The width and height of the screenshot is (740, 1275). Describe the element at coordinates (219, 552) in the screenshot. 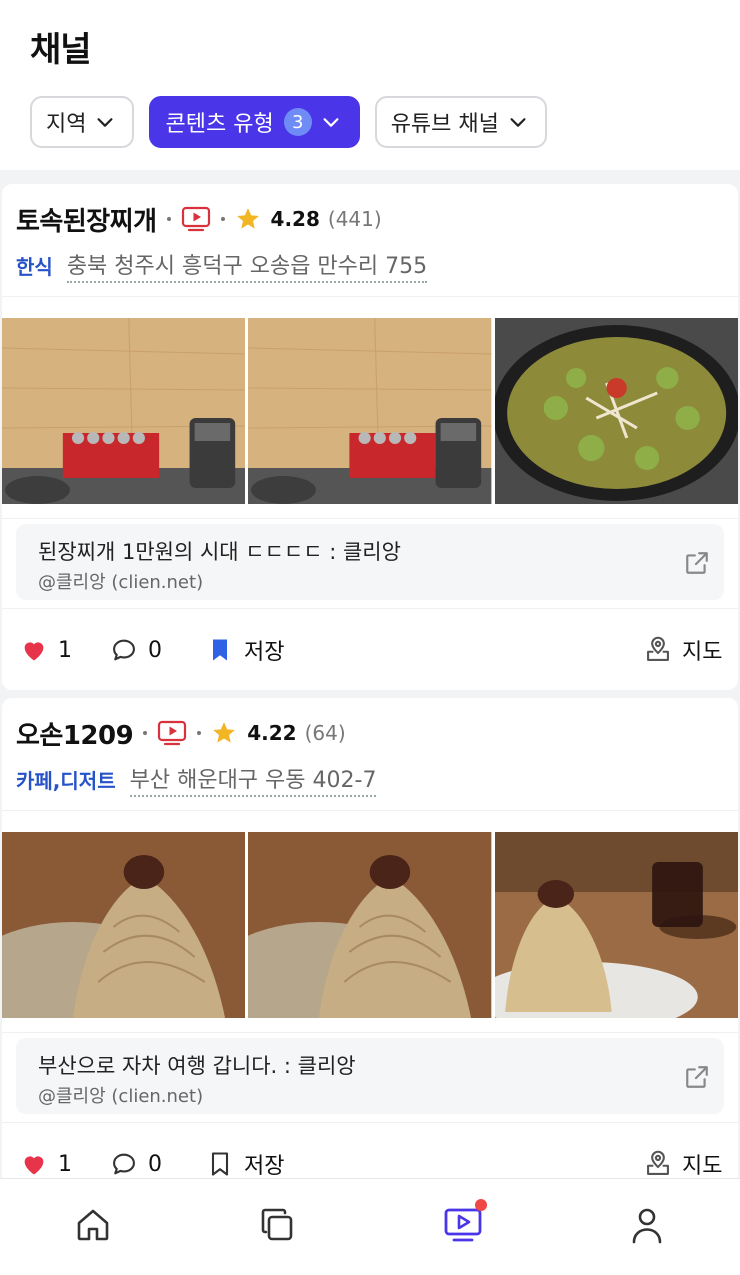

I see `article-title: 된장찌개 1만원의 시대 ㄷㄷㄷㄷ : 클리앙` at that location.